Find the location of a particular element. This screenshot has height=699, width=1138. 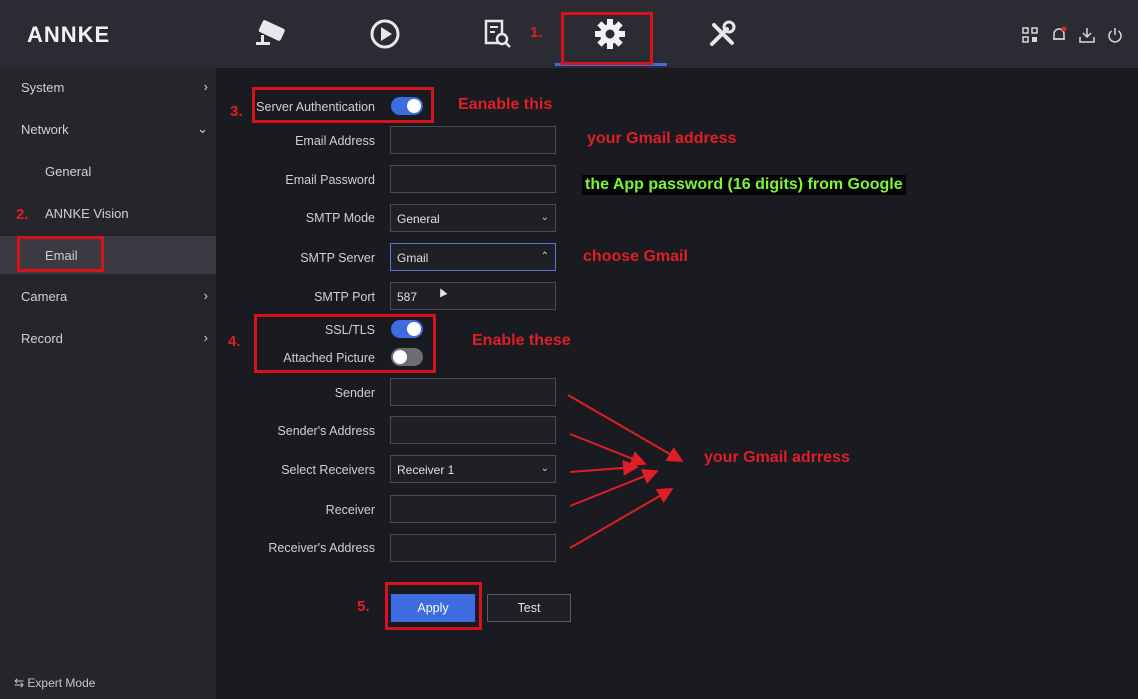

arrow-sender is located at coordinates (625, 428).